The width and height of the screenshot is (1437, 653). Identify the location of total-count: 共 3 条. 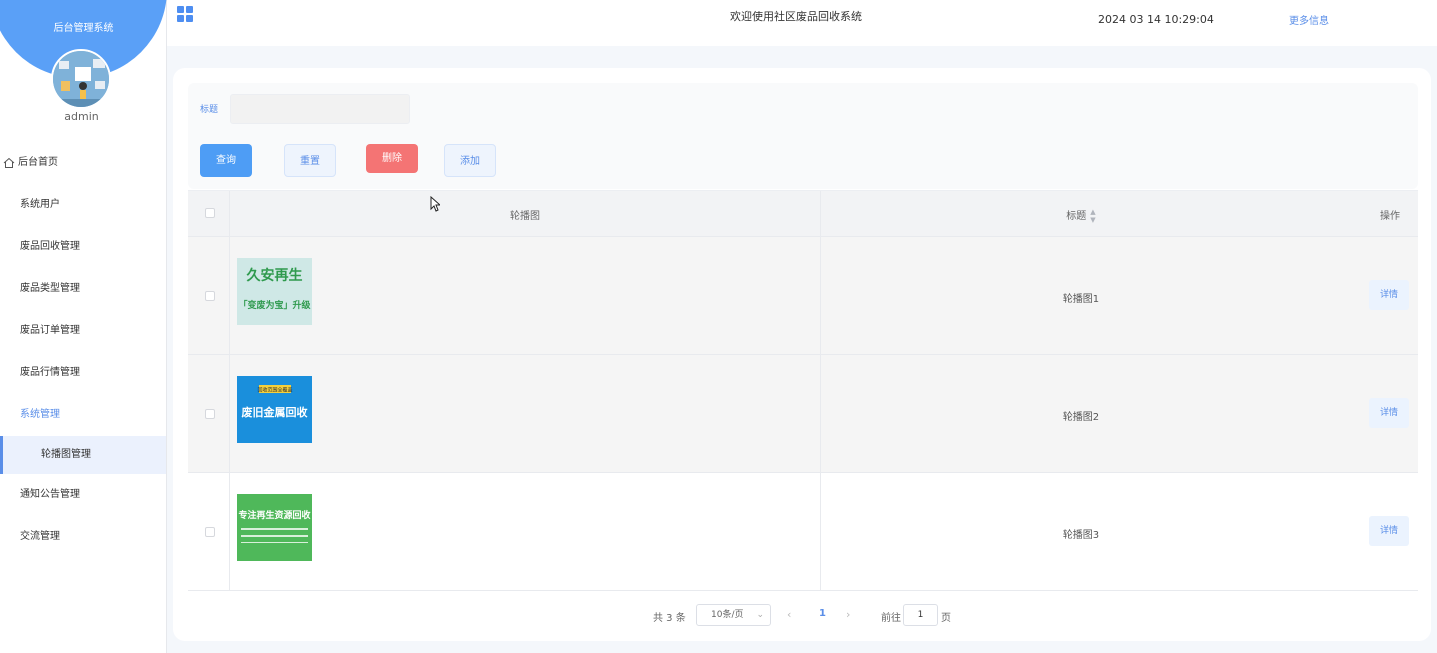
(669, 618).